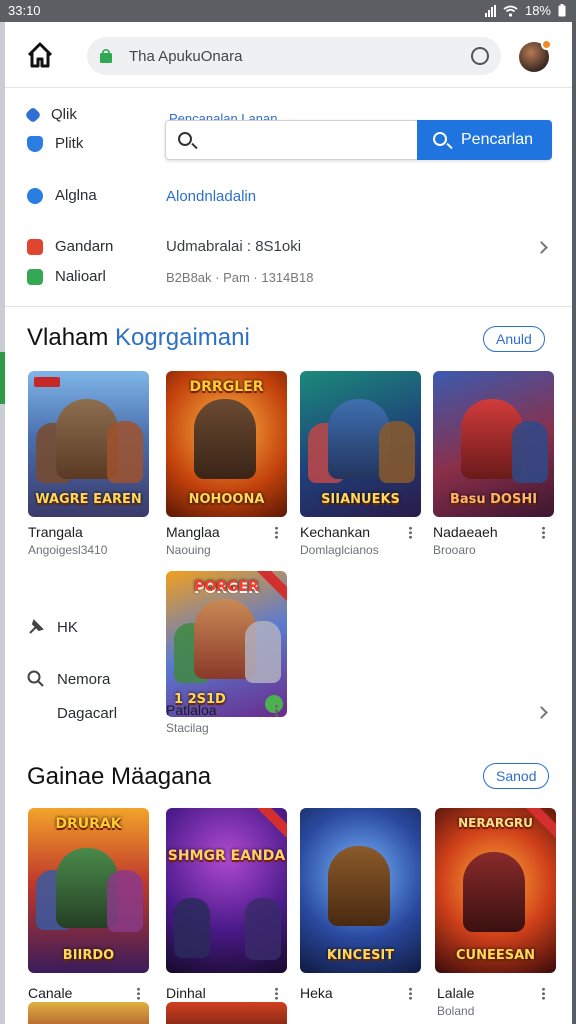 This screenshot has height=1024, width=576. I want to click on game-art-title: WAGRE EAREN, so click(88, 499).